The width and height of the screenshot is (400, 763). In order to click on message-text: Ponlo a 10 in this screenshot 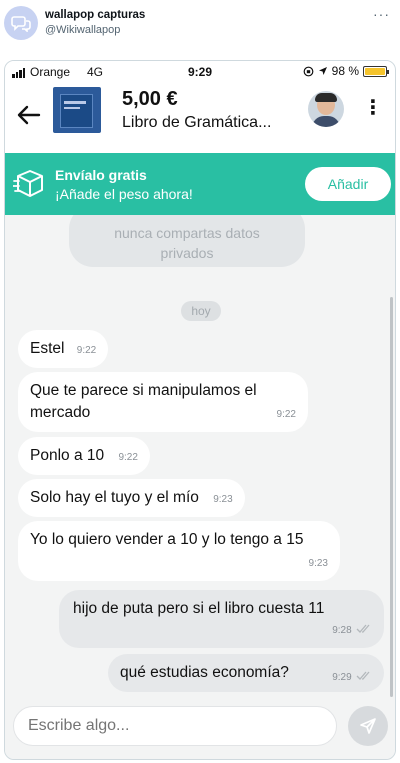, I will do `click(67, 455)`.